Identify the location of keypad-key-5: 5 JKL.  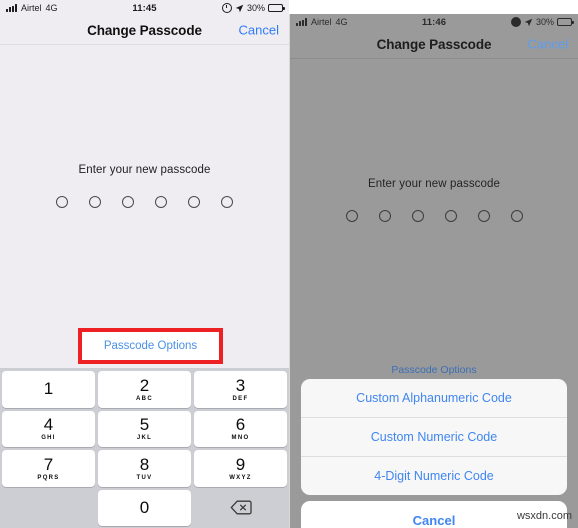
(144, 428).